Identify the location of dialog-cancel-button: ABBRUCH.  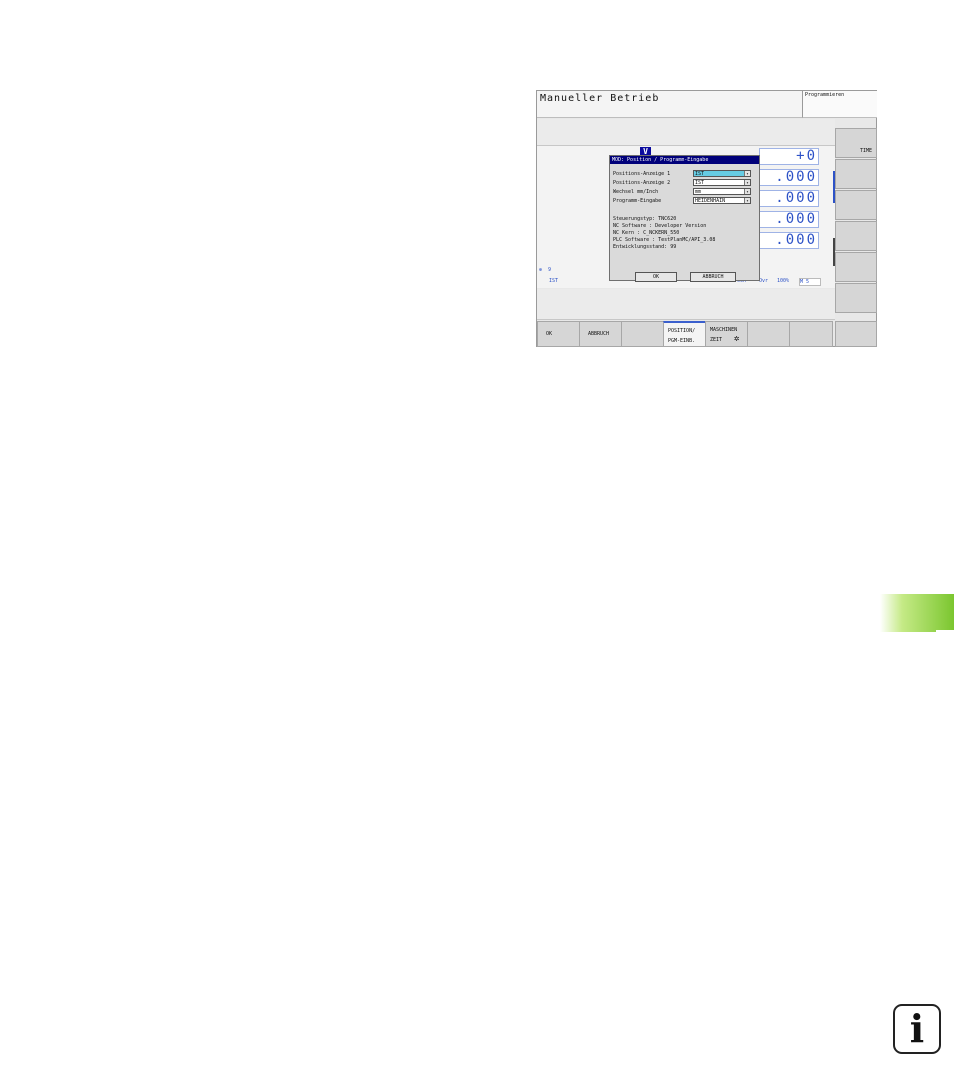
(713, 277).